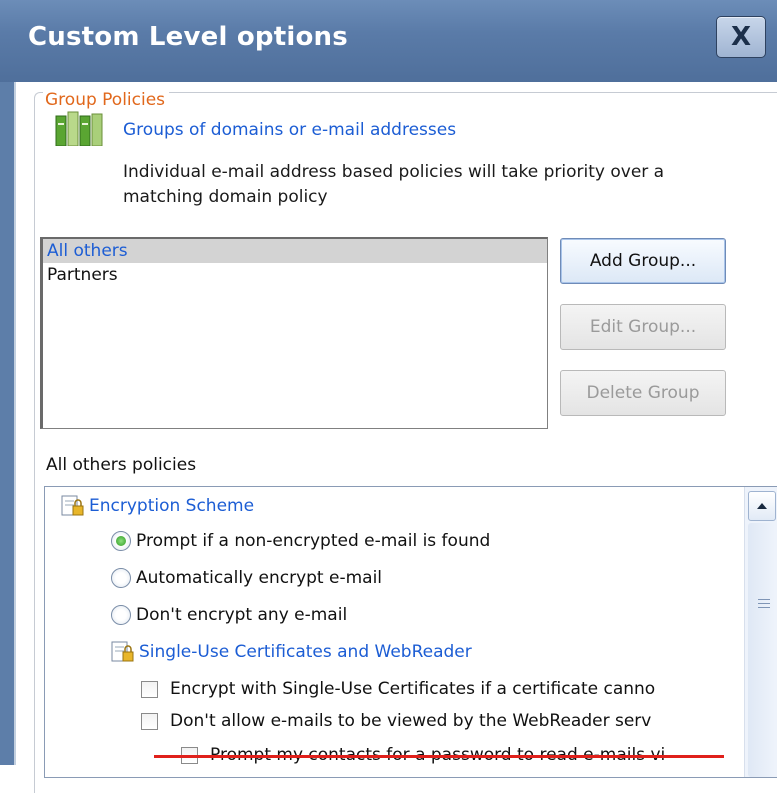  What do you see at coordinates (121, 541) in the screenshot?
I see `radio-button-checked` at bounding box center [121, 541].